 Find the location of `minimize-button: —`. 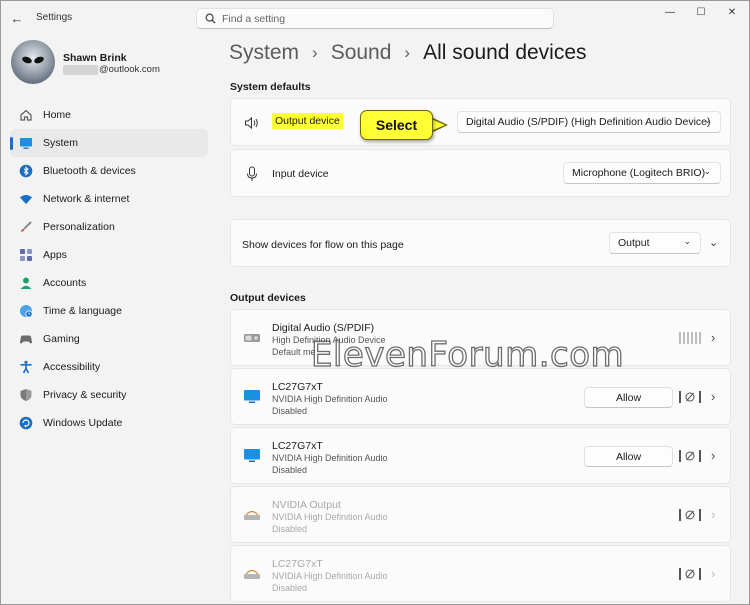

minimize-button: — is located at coordinates (670, 12).